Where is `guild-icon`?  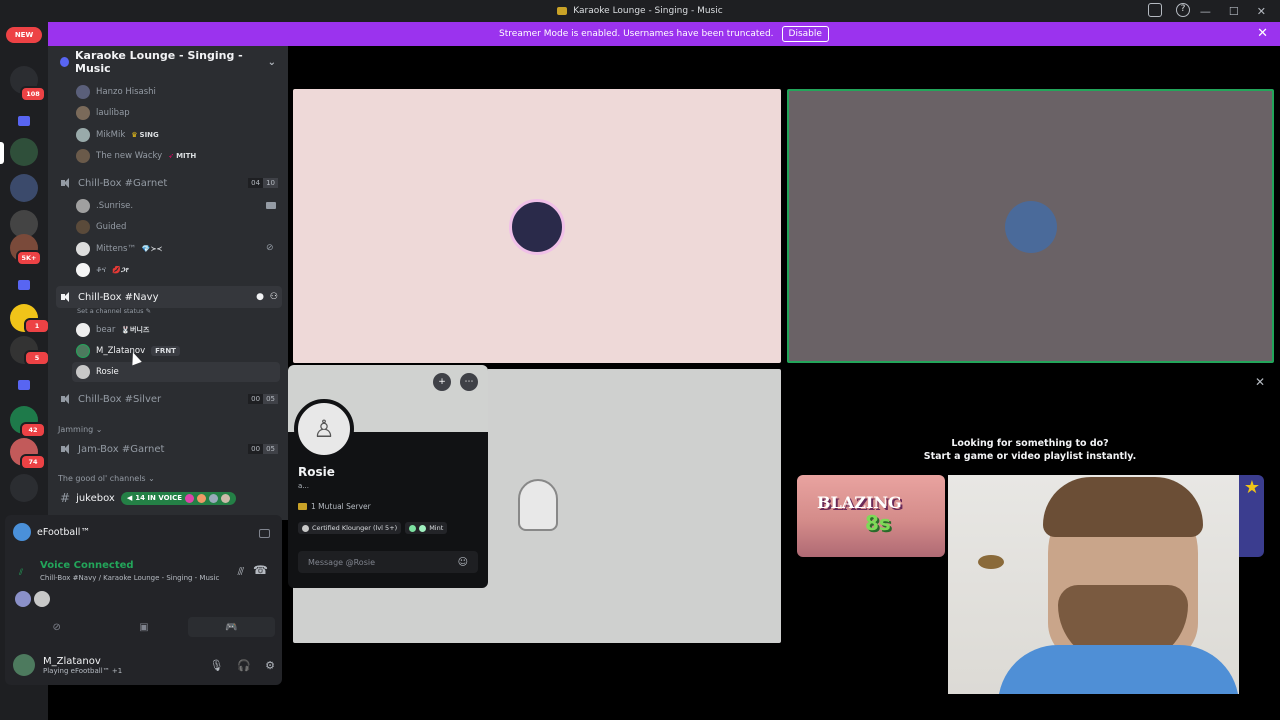
guild-icon is located at coordinates (64, 62).